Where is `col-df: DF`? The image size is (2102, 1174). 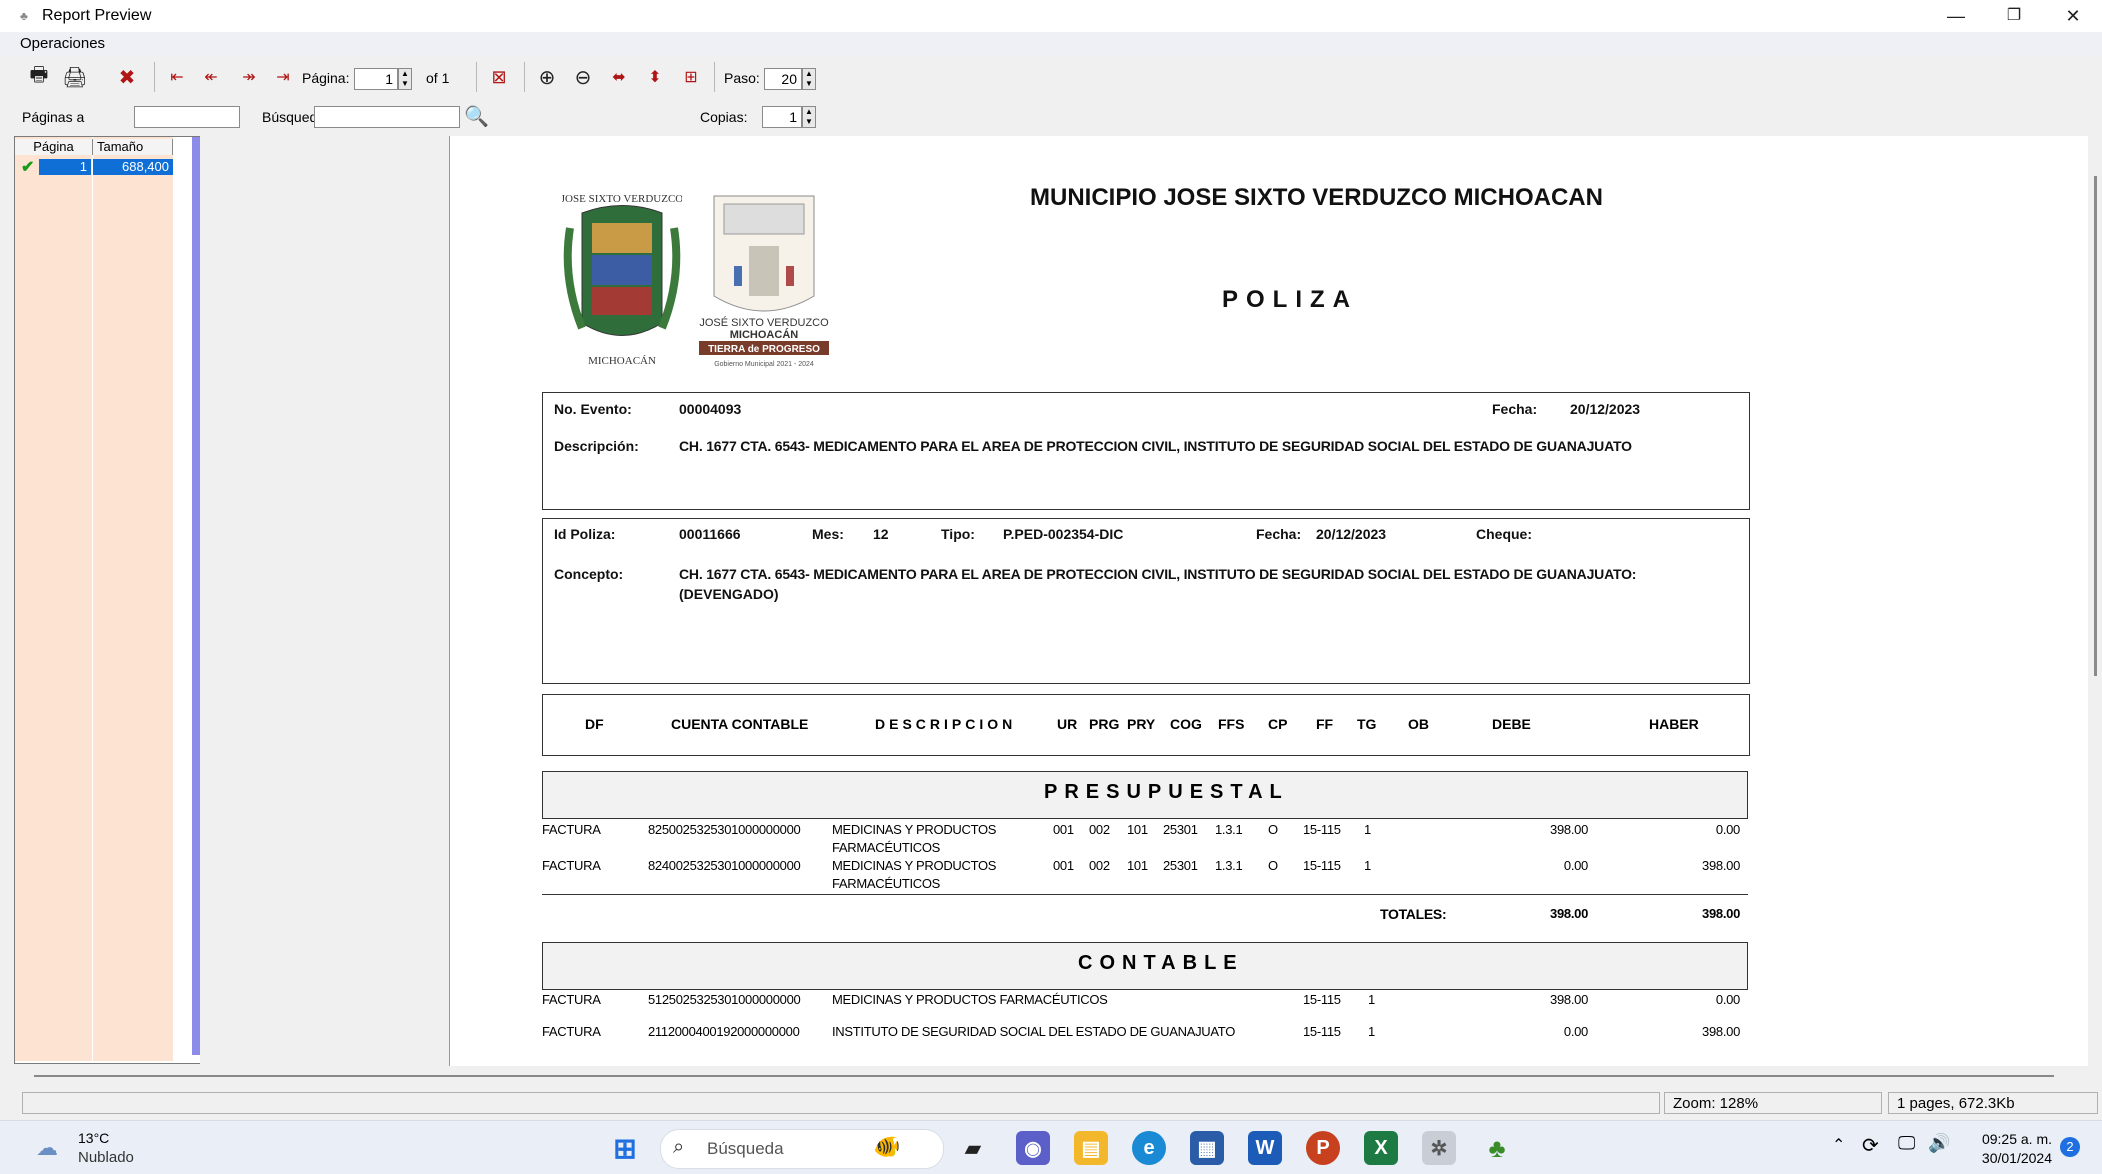
col-df: DF is located at coordinates (594, 724).